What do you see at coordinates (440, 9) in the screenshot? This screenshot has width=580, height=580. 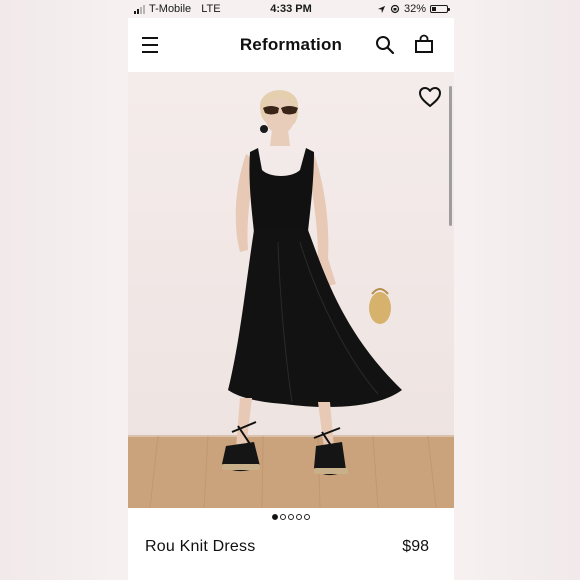 I see `battery-icon` at bounding box center [440, 9].